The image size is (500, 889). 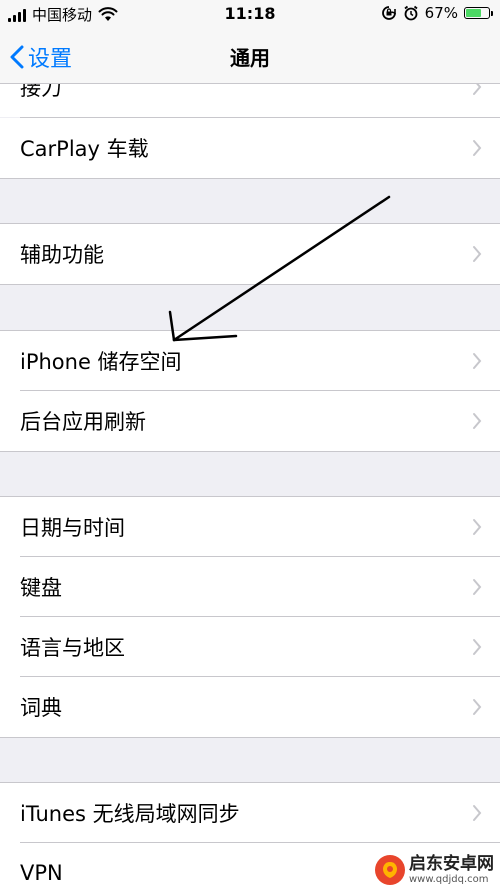 I want to click on battery-fill, so click(x=473, y=13).